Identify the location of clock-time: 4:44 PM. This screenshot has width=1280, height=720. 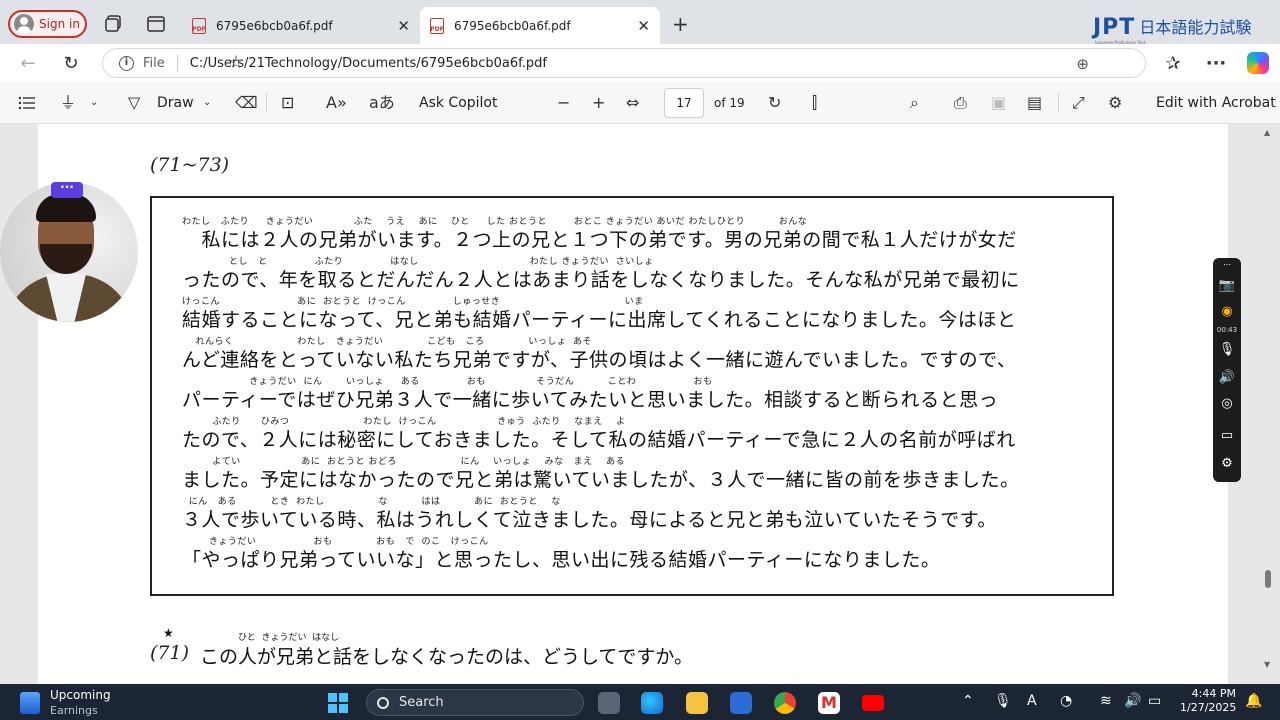
(1213, 693).